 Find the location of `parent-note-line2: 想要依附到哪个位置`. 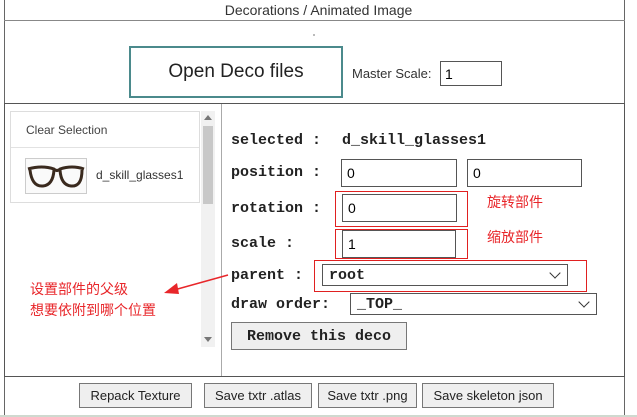

parent-note-line2: 想要依附到哪个位置 is located at coordinates (93, 310).